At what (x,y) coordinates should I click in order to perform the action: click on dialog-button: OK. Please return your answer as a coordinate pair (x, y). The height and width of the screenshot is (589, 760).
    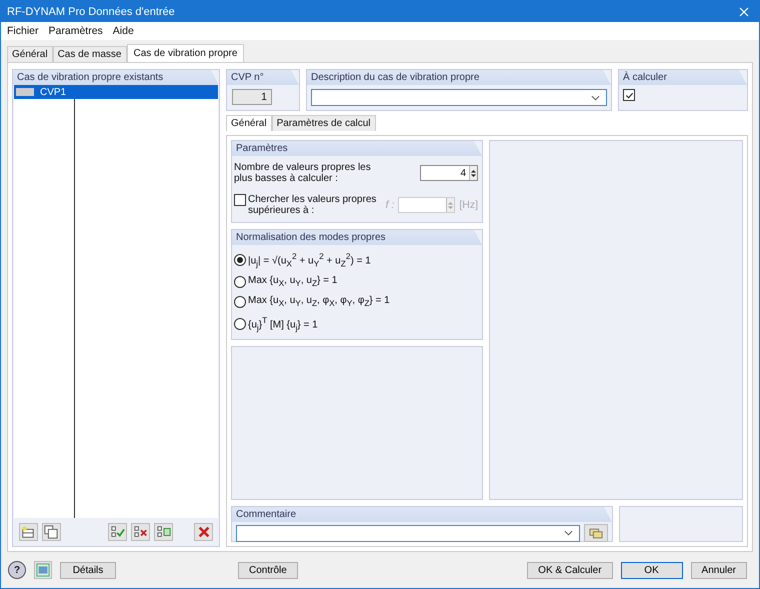
    Looking at the image, I should click on (651, 570).